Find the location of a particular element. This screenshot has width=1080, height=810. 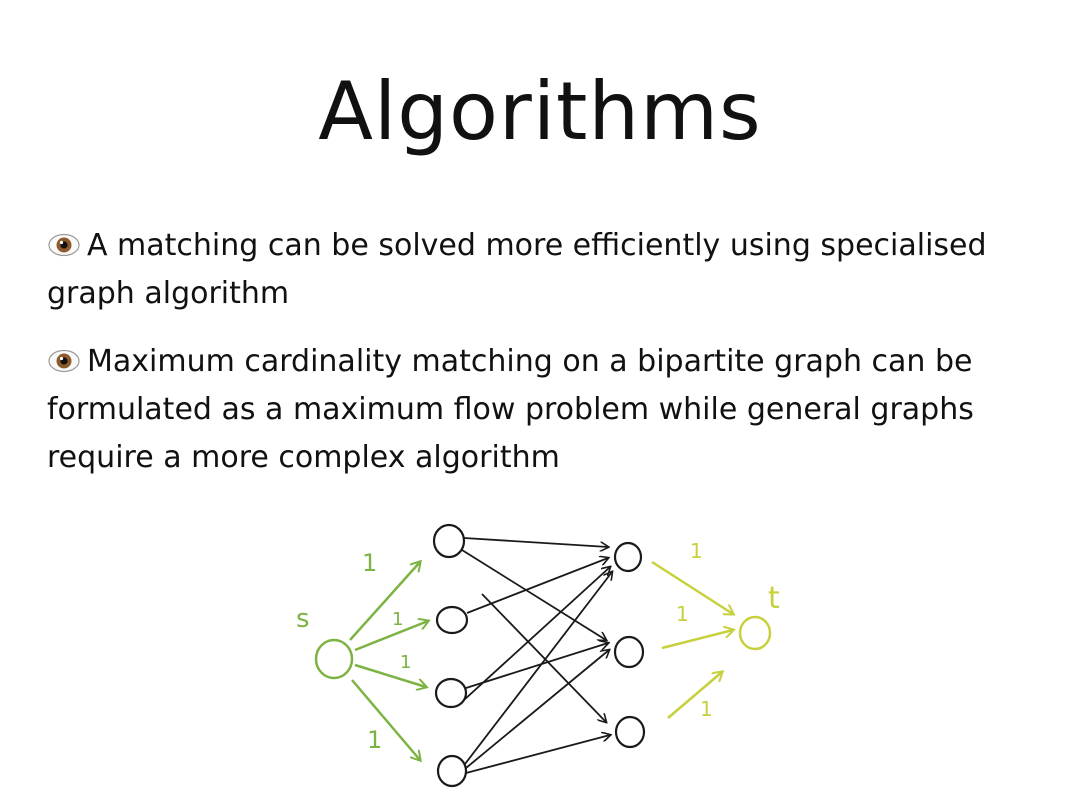

sink-edge-label-3: 1 is located at coordinates (706, 709).